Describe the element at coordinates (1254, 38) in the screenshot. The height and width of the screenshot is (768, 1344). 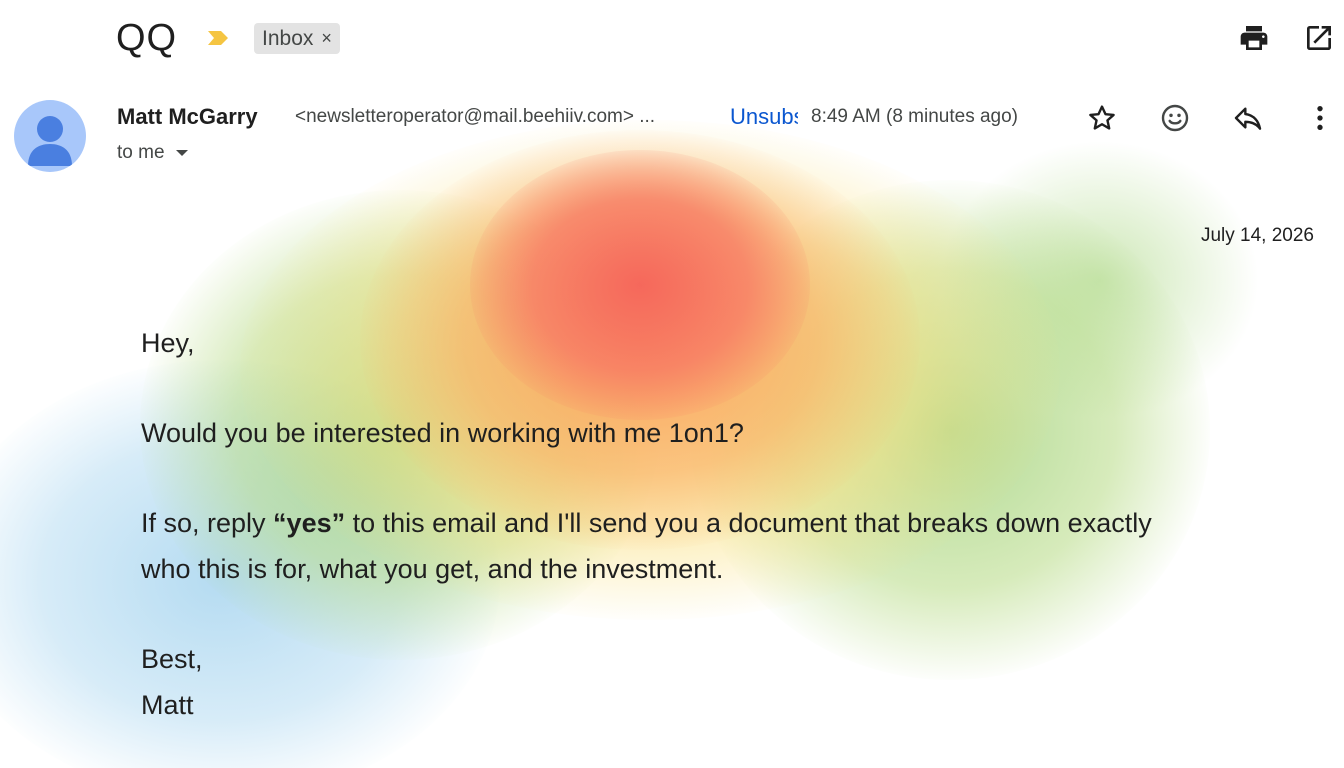
I see `print-icon` at that location.